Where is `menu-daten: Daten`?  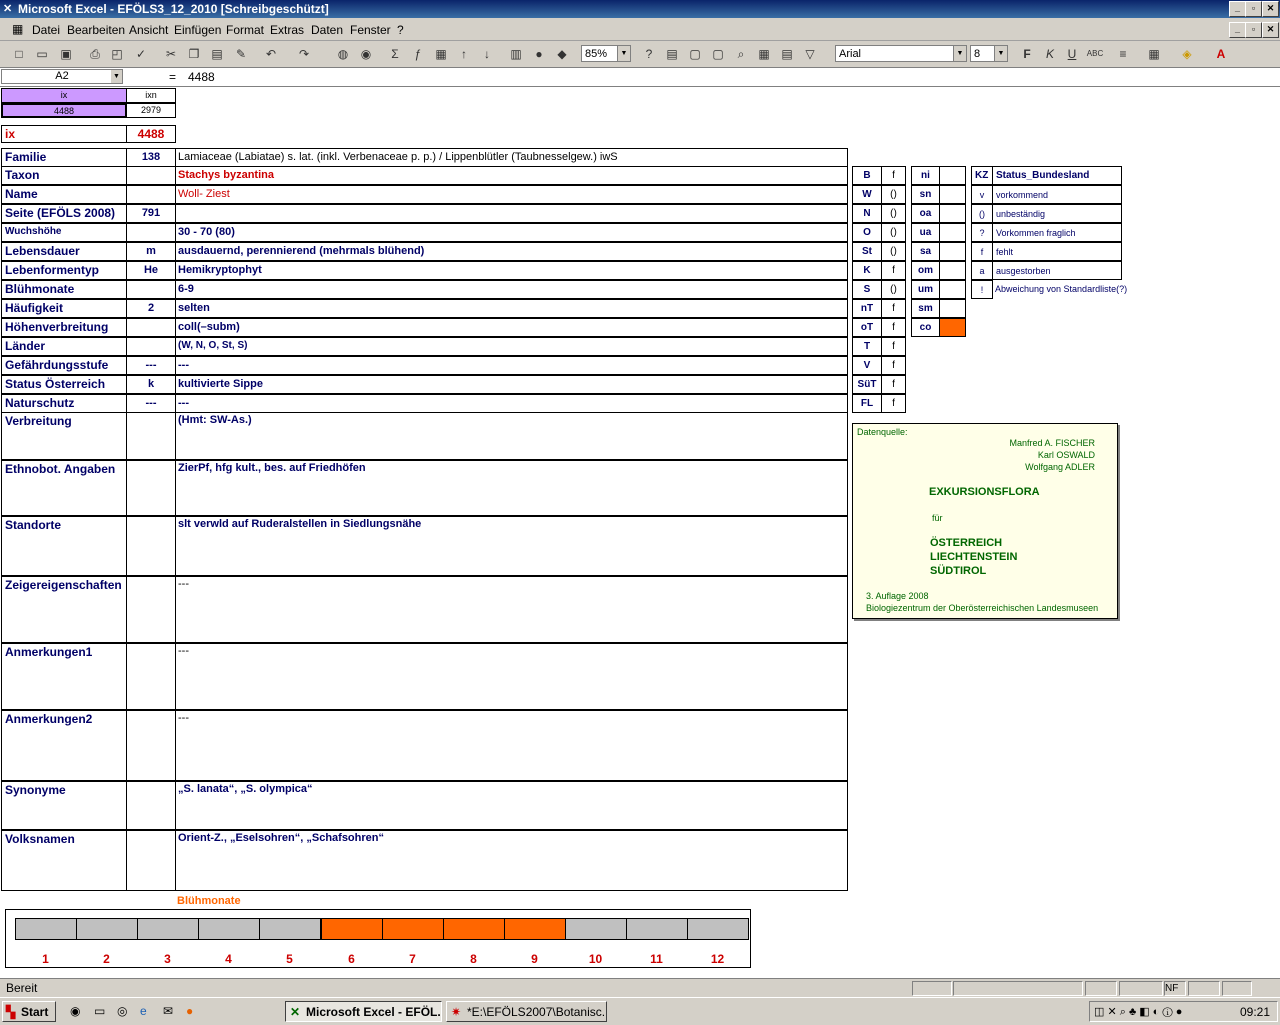 menu-daten: Daten is located at coordinates (327, 30).